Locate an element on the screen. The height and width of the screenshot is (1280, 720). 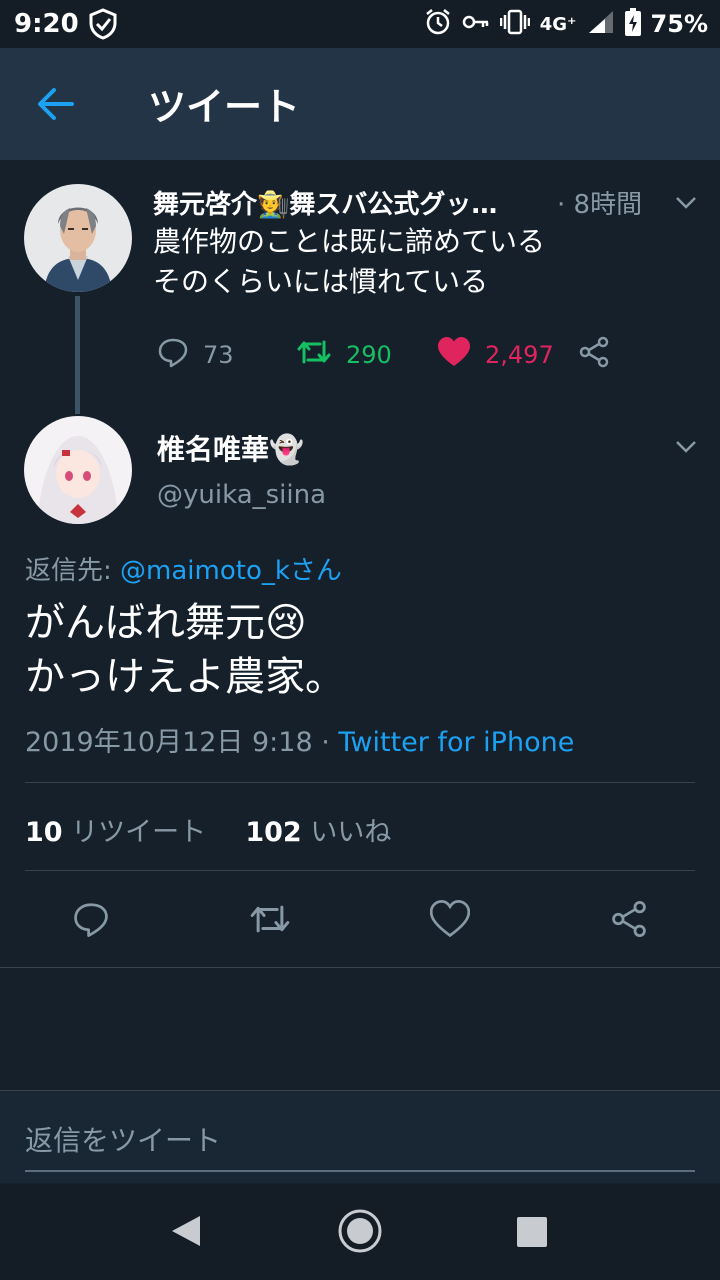
battery-percent: 75% is located at coordinates (679, 24).